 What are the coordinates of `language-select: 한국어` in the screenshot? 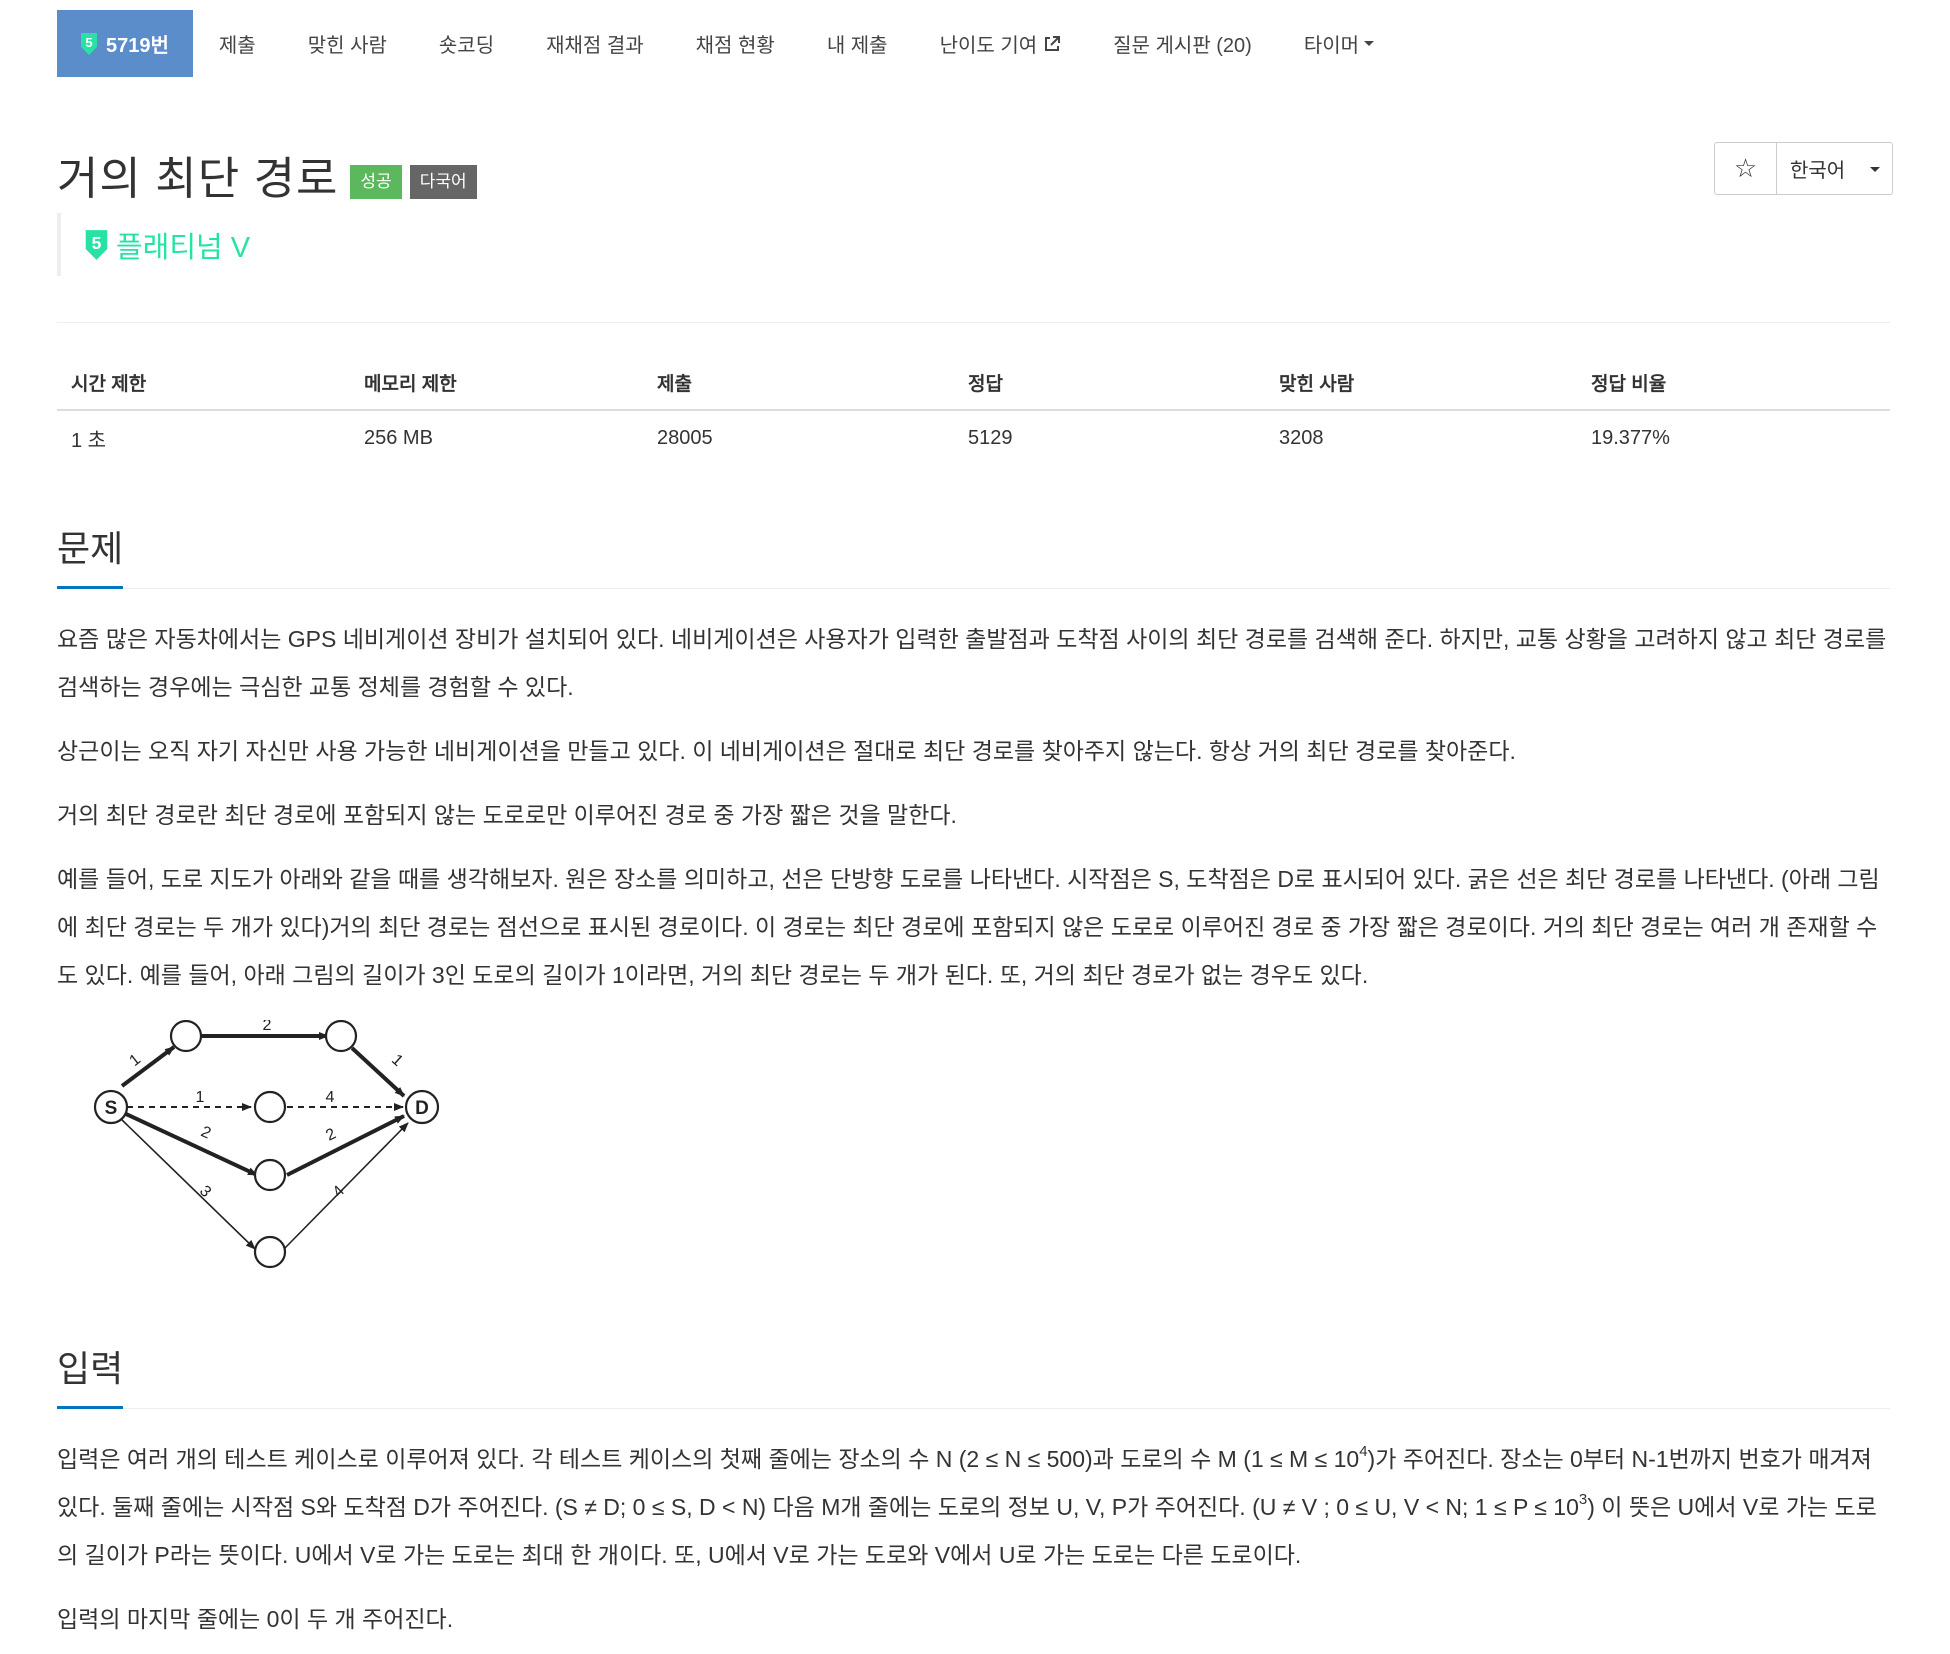 It's located at (1834, 168).